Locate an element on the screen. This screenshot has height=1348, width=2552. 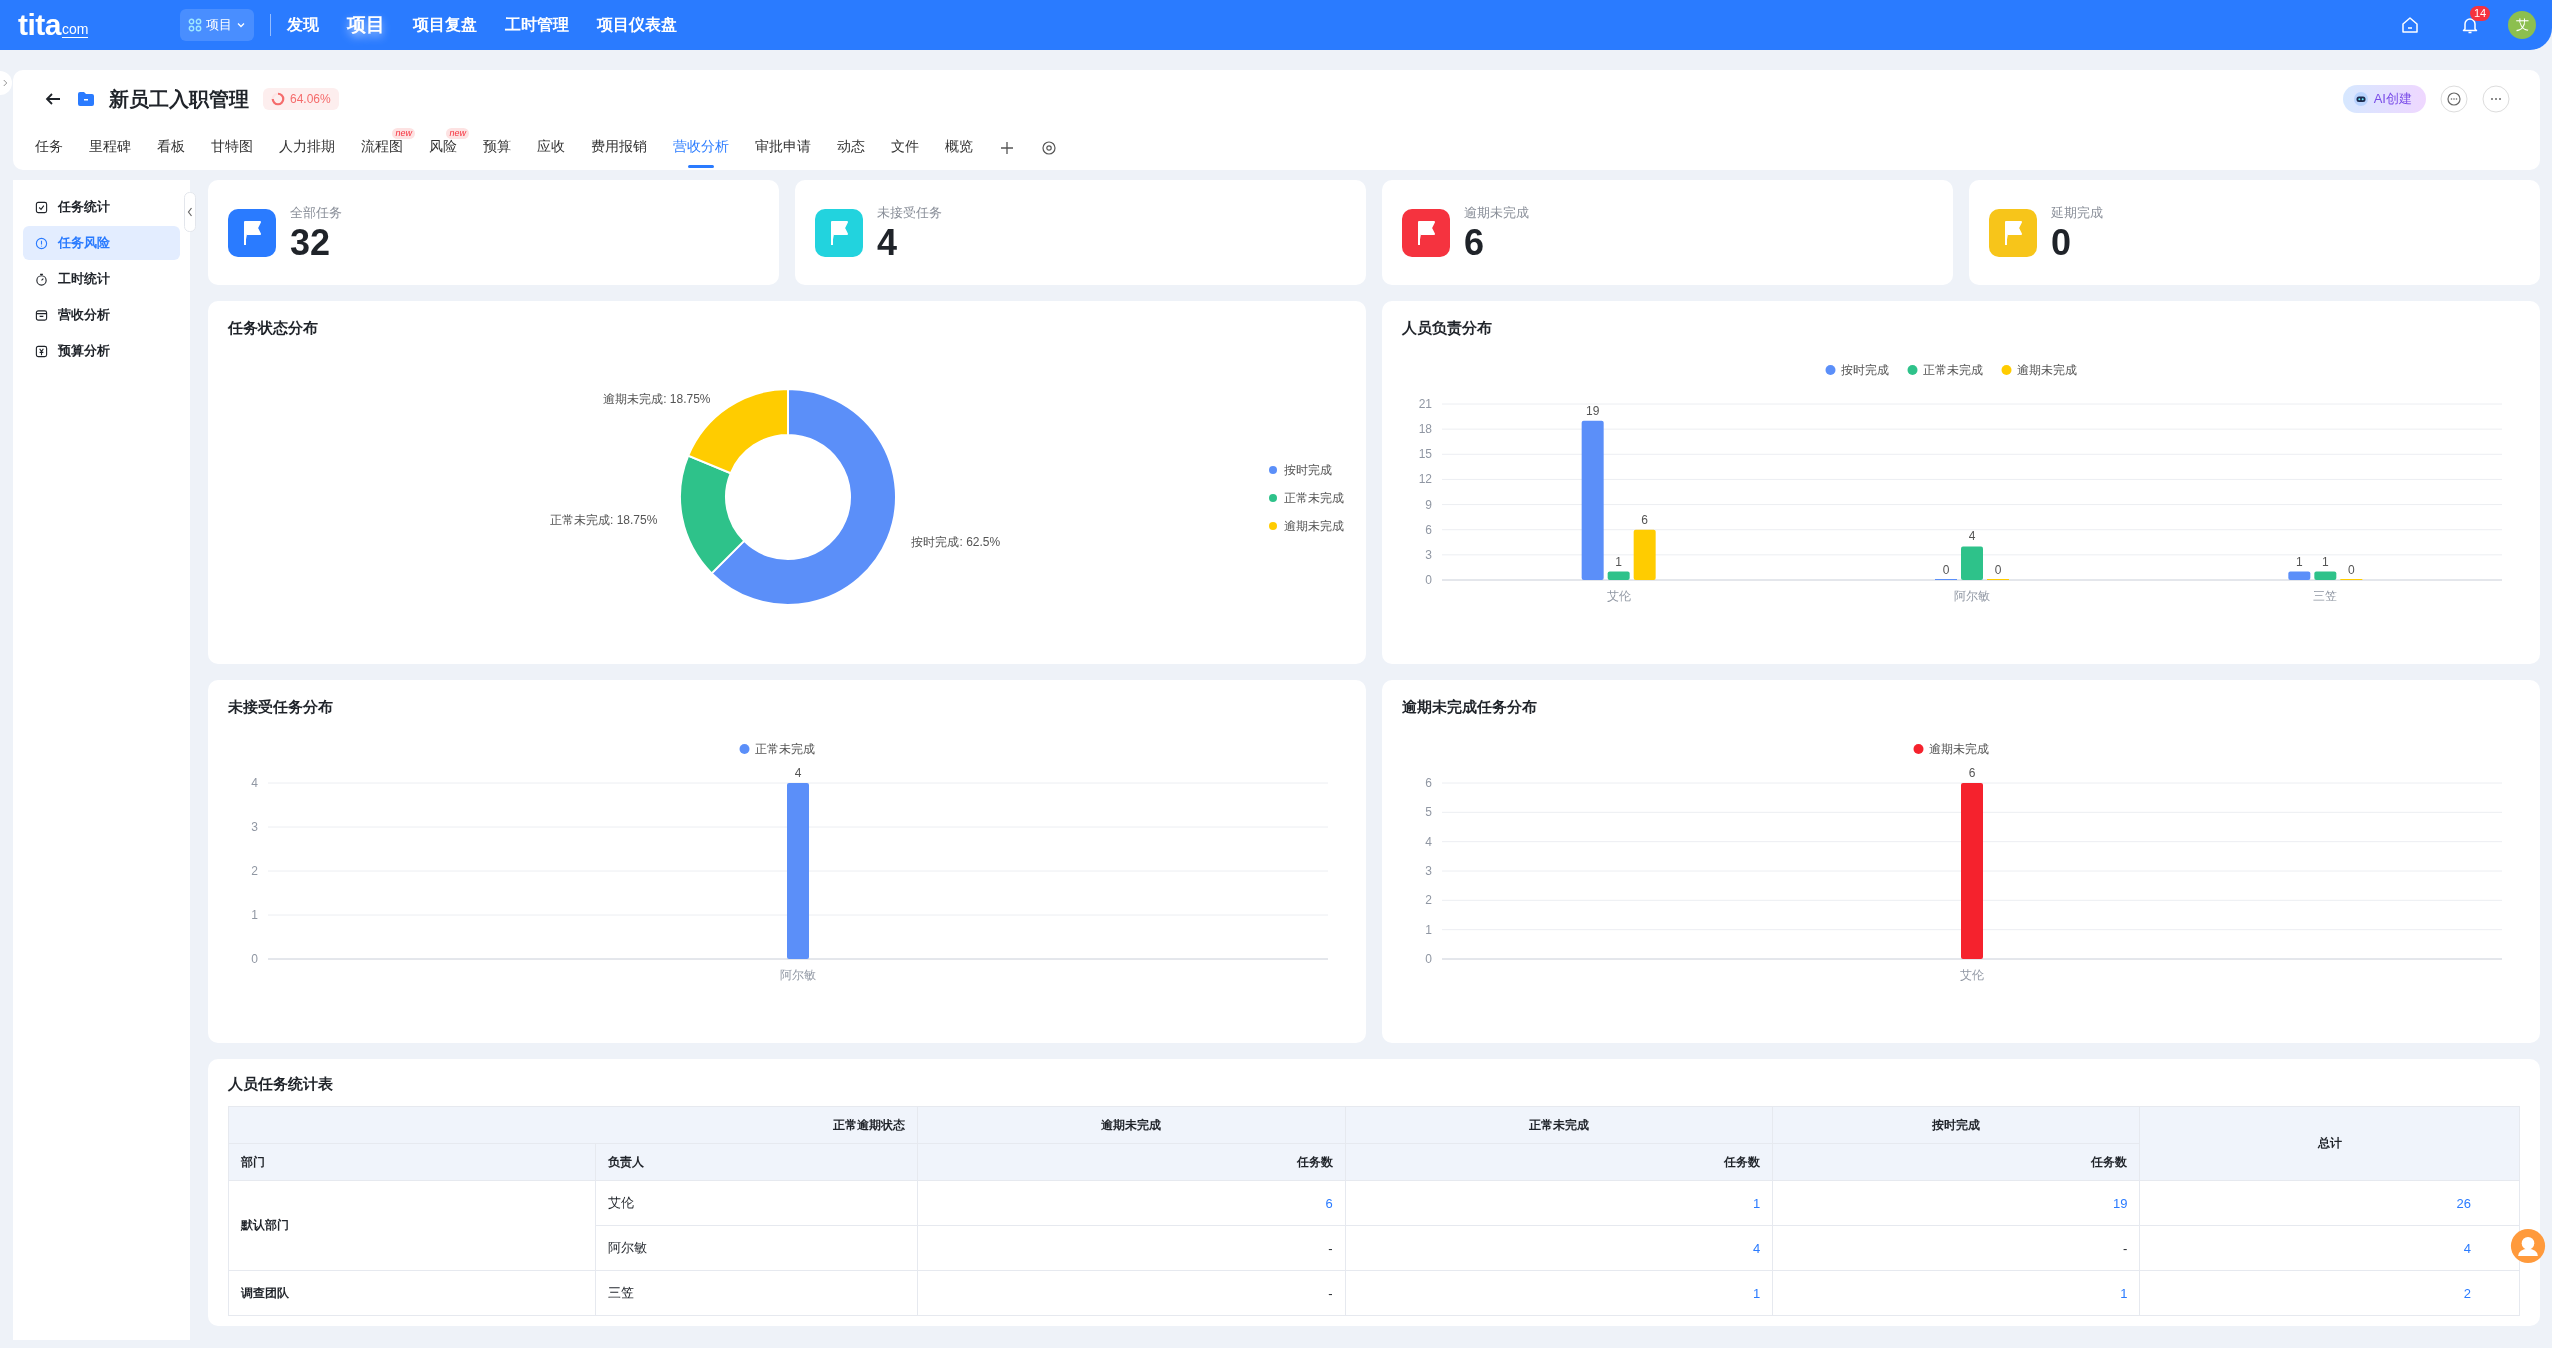
tab: 审批申请 is located at coordinates (783, 148).